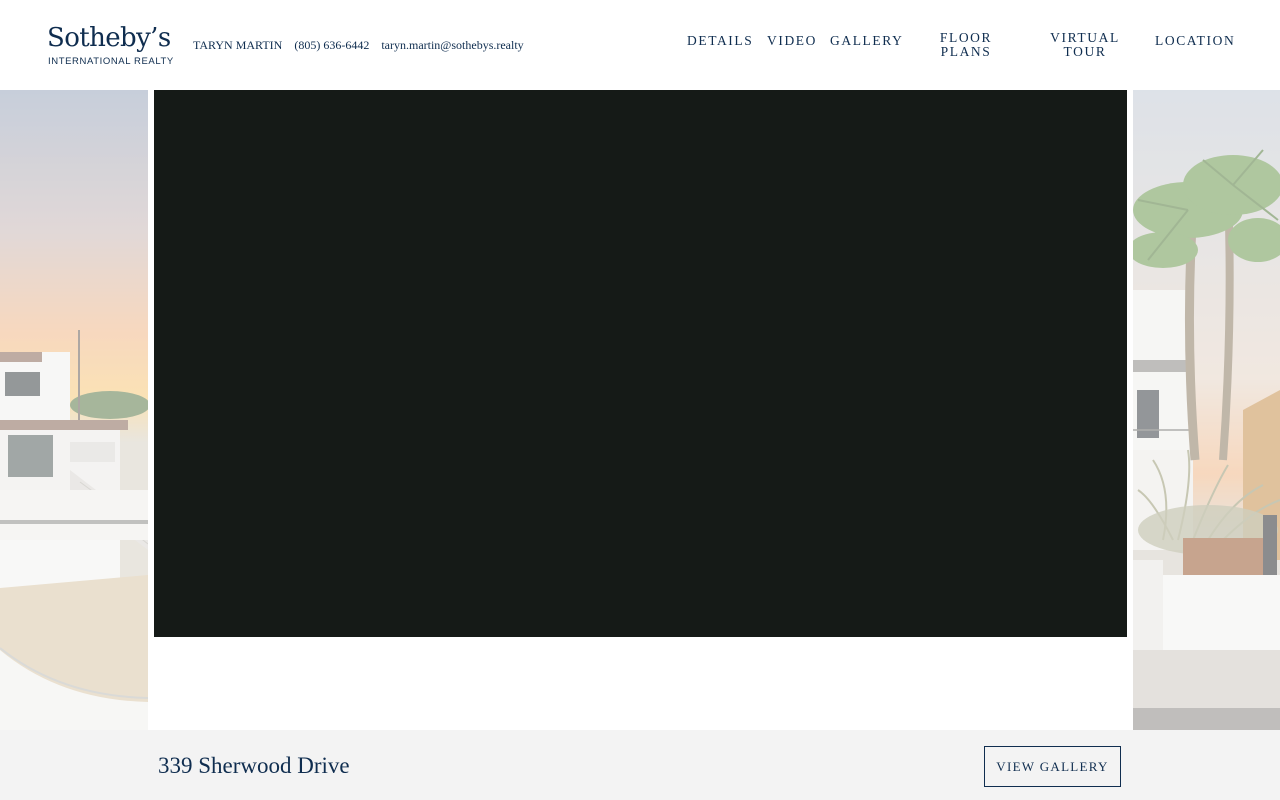 The width and height of the screenshot is (1280, 800). I want to click on nav-video: VIDEO, so click(792, 41).